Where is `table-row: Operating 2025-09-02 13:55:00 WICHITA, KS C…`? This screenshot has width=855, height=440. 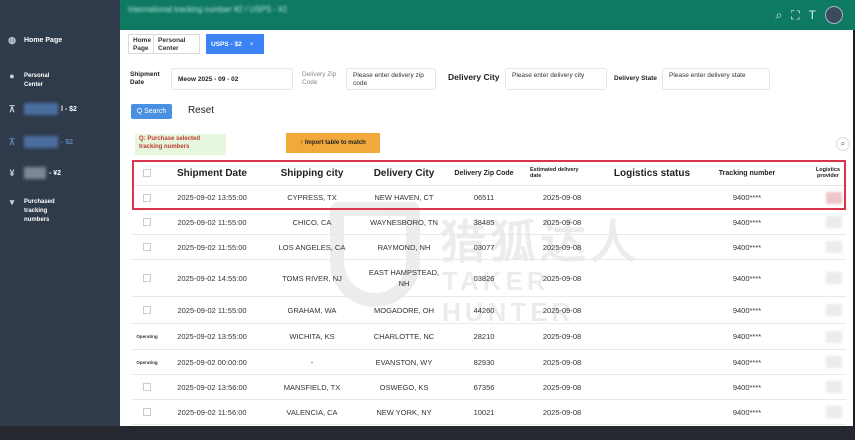 table-row: Operating 2025-09-02 13:55:00 WICHITA, KS C… is located at coordinates (489, 337).